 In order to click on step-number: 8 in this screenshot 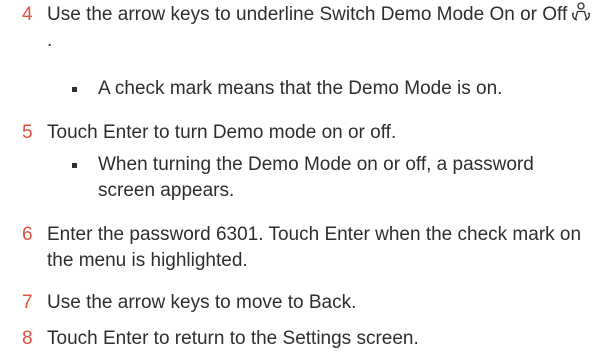, I will do `click(27, 338)`.